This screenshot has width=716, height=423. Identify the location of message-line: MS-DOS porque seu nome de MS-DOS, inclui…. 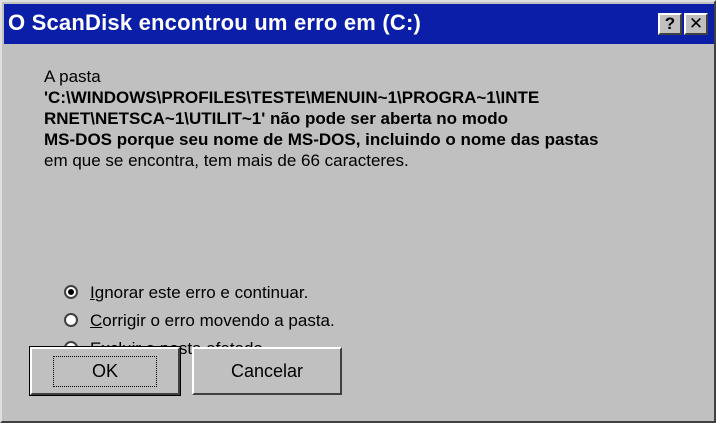
(321, 139).